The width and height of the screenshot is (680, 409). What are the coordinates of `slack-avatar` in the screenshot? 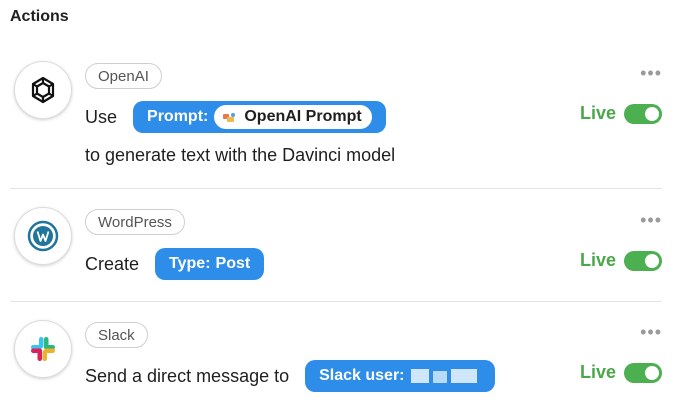 It's located at (43, 349).